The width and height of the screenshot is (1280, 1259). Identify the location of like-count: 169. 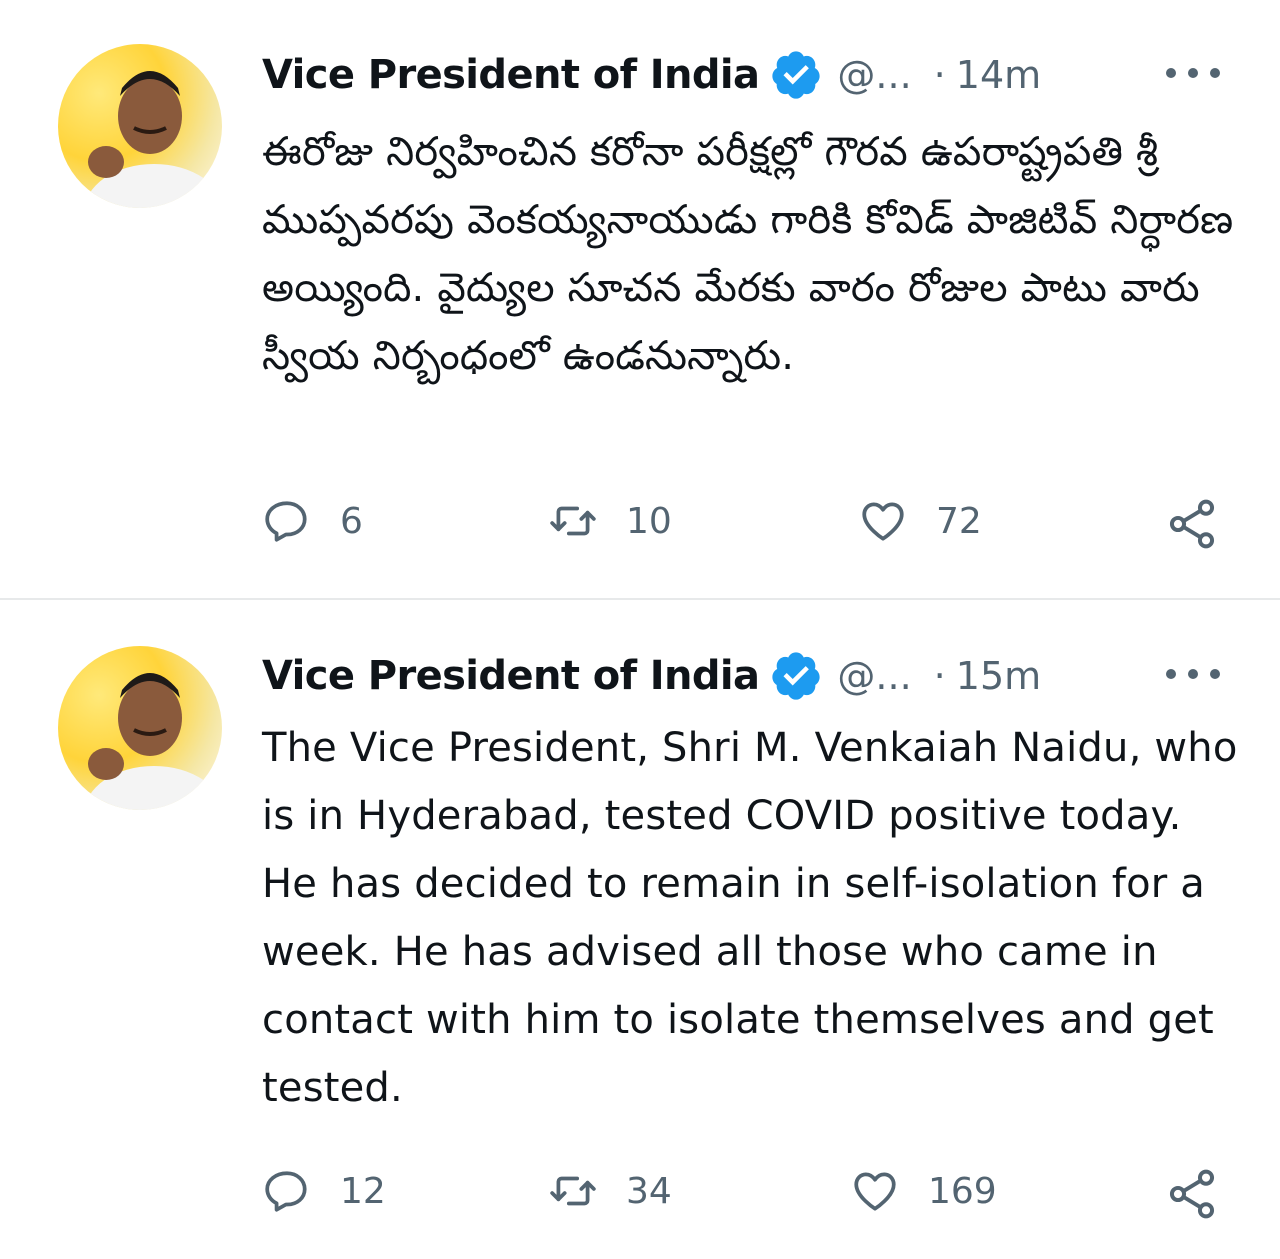
(962, 1191).